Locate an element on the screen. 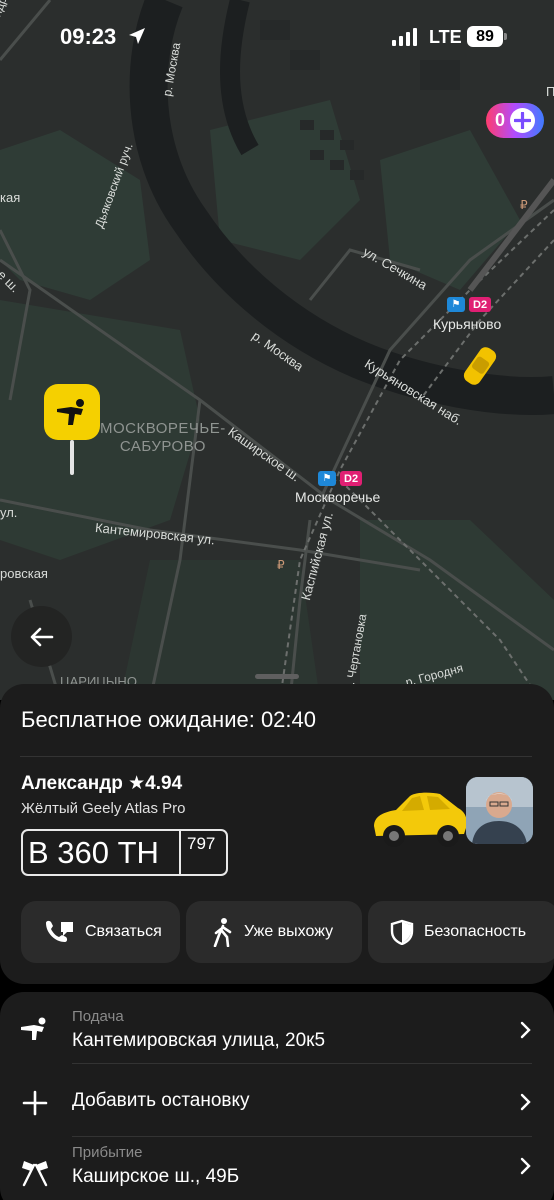 The width and height of the screenshot is (554, 1200). pickup-address: Кантемировская улица, 20к5 is located at coordinates (199, 1040).